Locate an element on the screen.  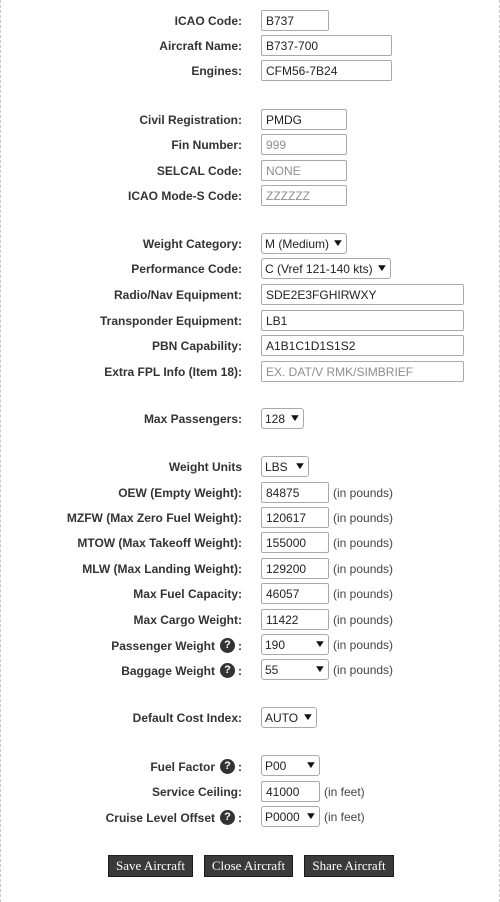
max-fuel-input is located at coordinates (295, 593).